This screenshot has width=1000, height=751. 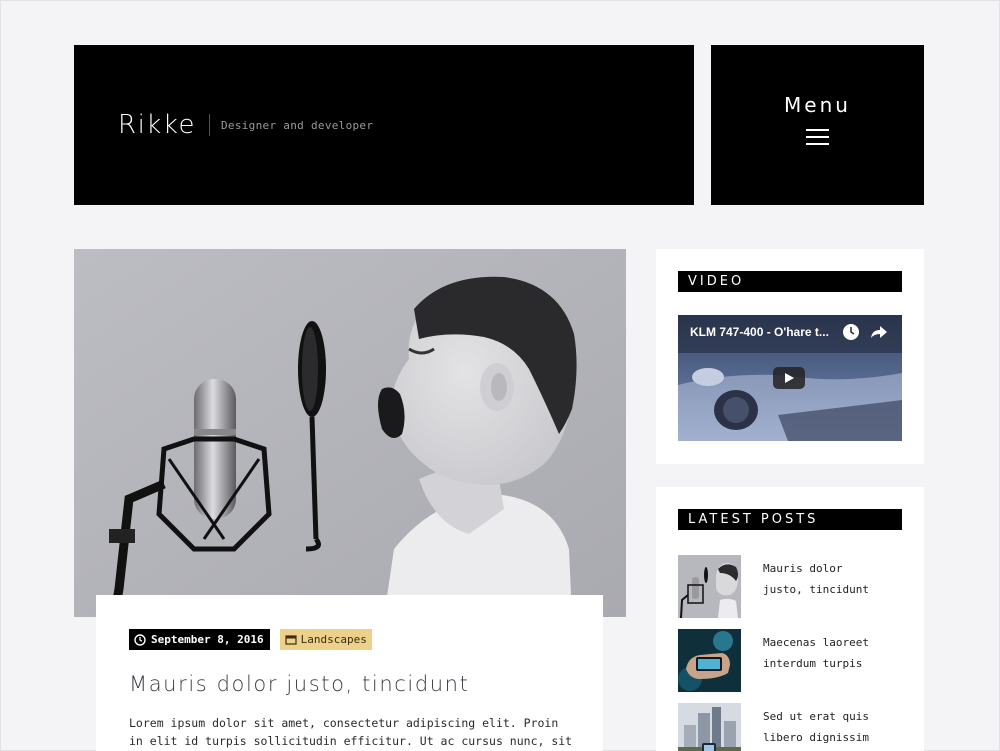 I want to click on post-date: September 8, 2016, so click(x=207, y=639).